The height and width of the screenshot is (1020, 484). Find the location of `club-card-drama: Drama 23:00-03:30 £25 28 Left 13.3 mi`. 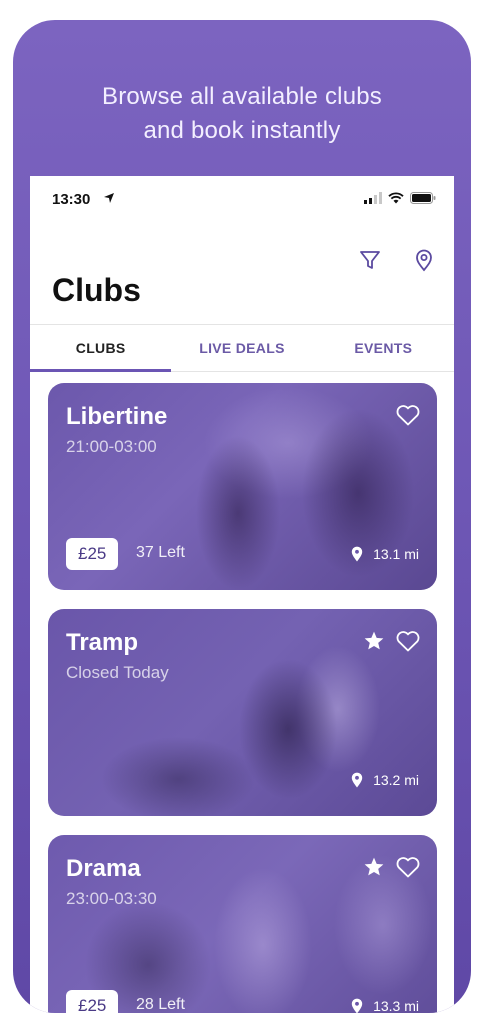

club-card-drama: Drama 23:00-03:30 £25 28 Left 13.3 mi is located at coordinates (242, 924).